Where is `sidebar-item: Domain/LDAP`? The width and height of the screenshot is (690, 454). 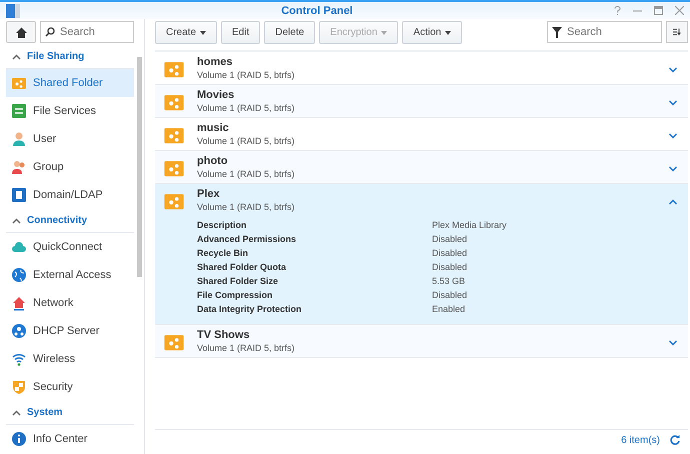 sidebar-item: Domain/LDAP is located at coordinates (70, 195).